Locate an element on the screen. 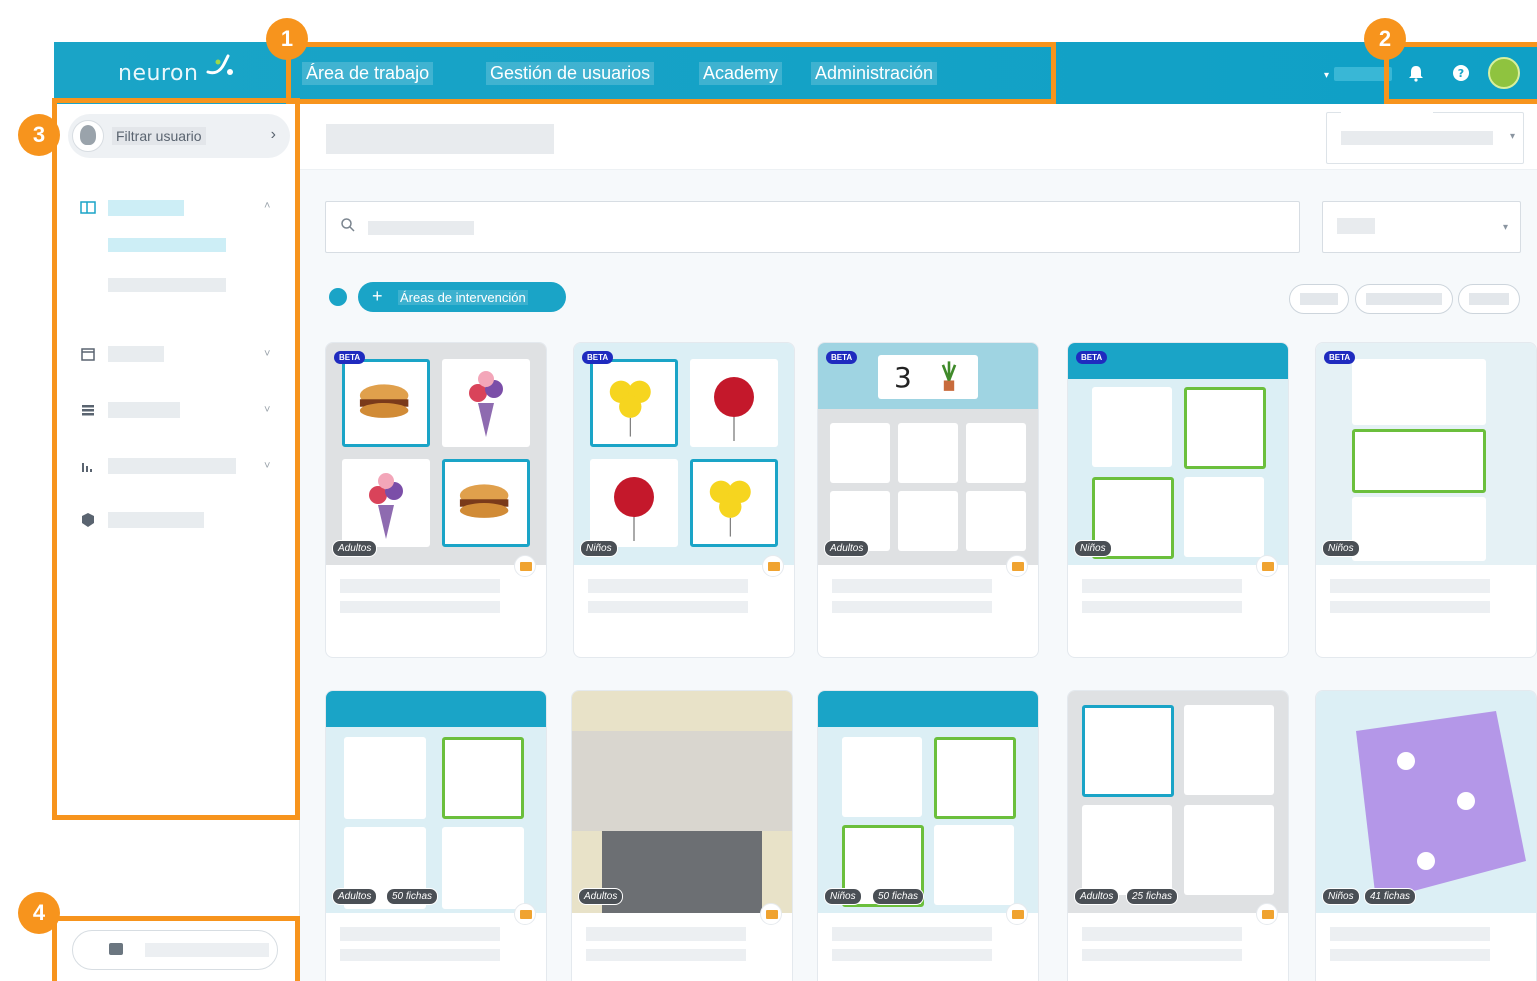 This screenshot has height=981, width=1537. page-title is located at coordinates (440, 139).